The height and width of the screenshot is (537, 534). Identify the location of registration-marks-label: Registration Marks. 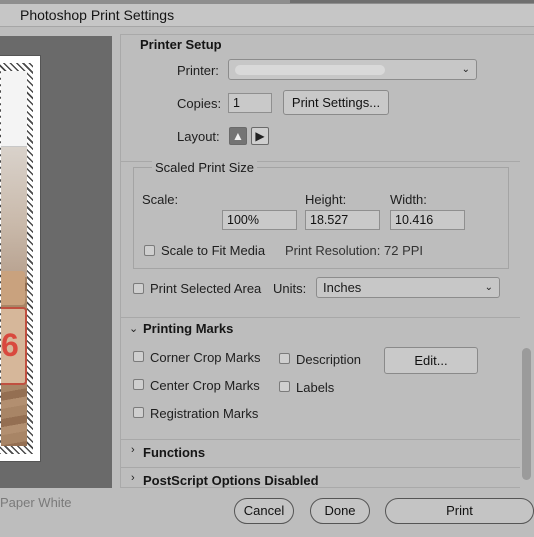
(204, 413).